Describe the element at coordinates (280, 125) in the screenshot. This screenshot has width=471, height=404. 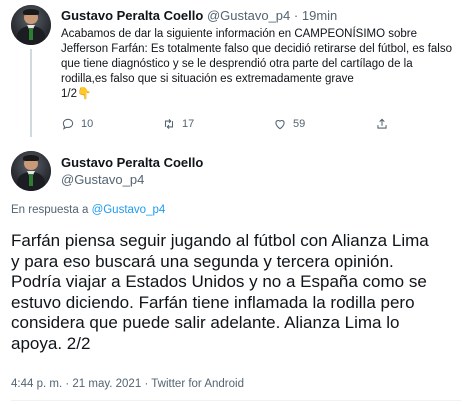
I see `heart-icon` at that location.